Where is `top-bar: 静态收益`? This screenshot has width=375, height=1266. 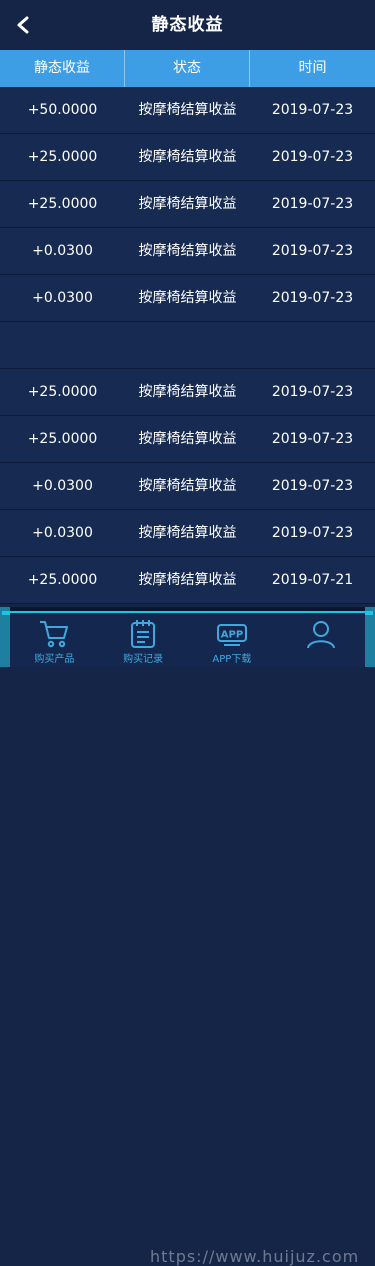
top-bar: 静态收益 is located at coordinates (187, 25).